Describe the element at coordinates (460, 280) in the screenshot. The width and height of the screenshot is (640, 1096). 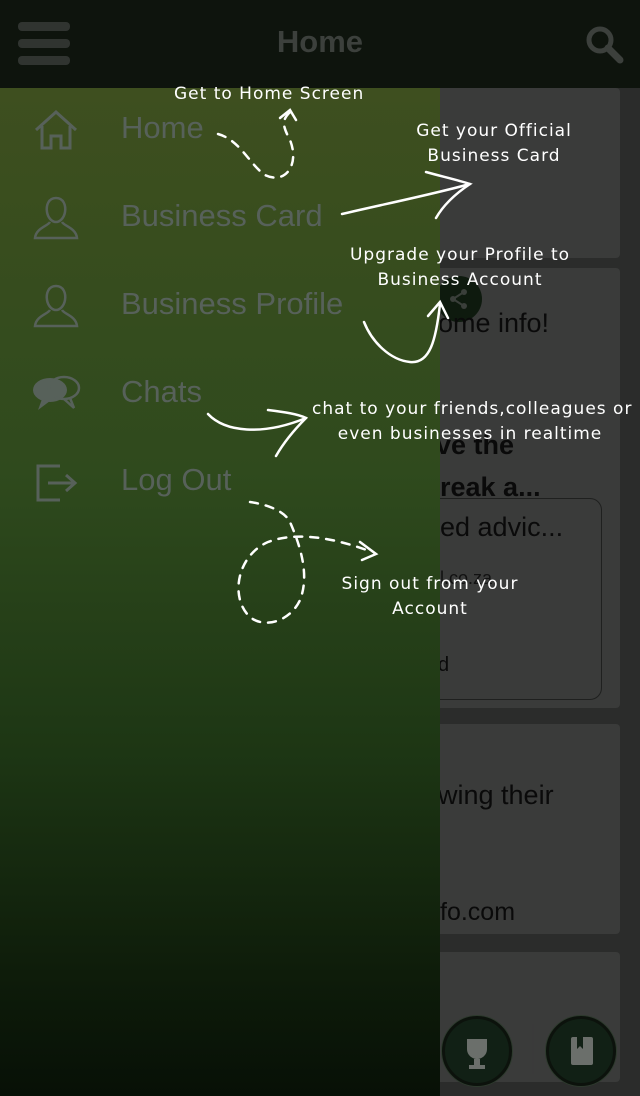
I see `annotation-line: Business Account` at that location.